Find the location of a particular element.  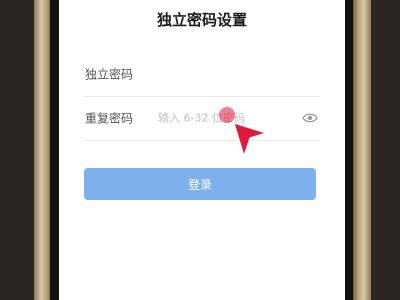

confirm-password-row: 重复密码 is located at coordinates (202, 118).